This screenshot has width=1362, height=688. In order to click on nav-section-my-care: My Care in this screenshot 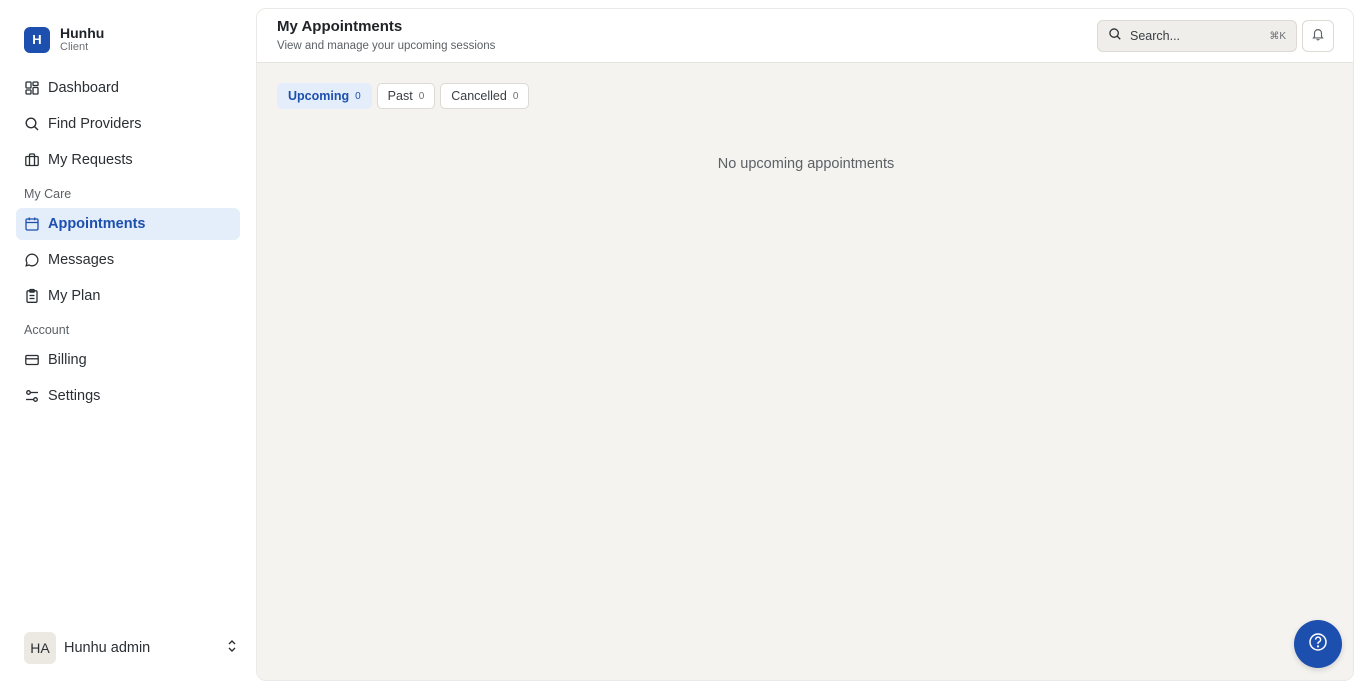, I will do `click(48, 194)`.